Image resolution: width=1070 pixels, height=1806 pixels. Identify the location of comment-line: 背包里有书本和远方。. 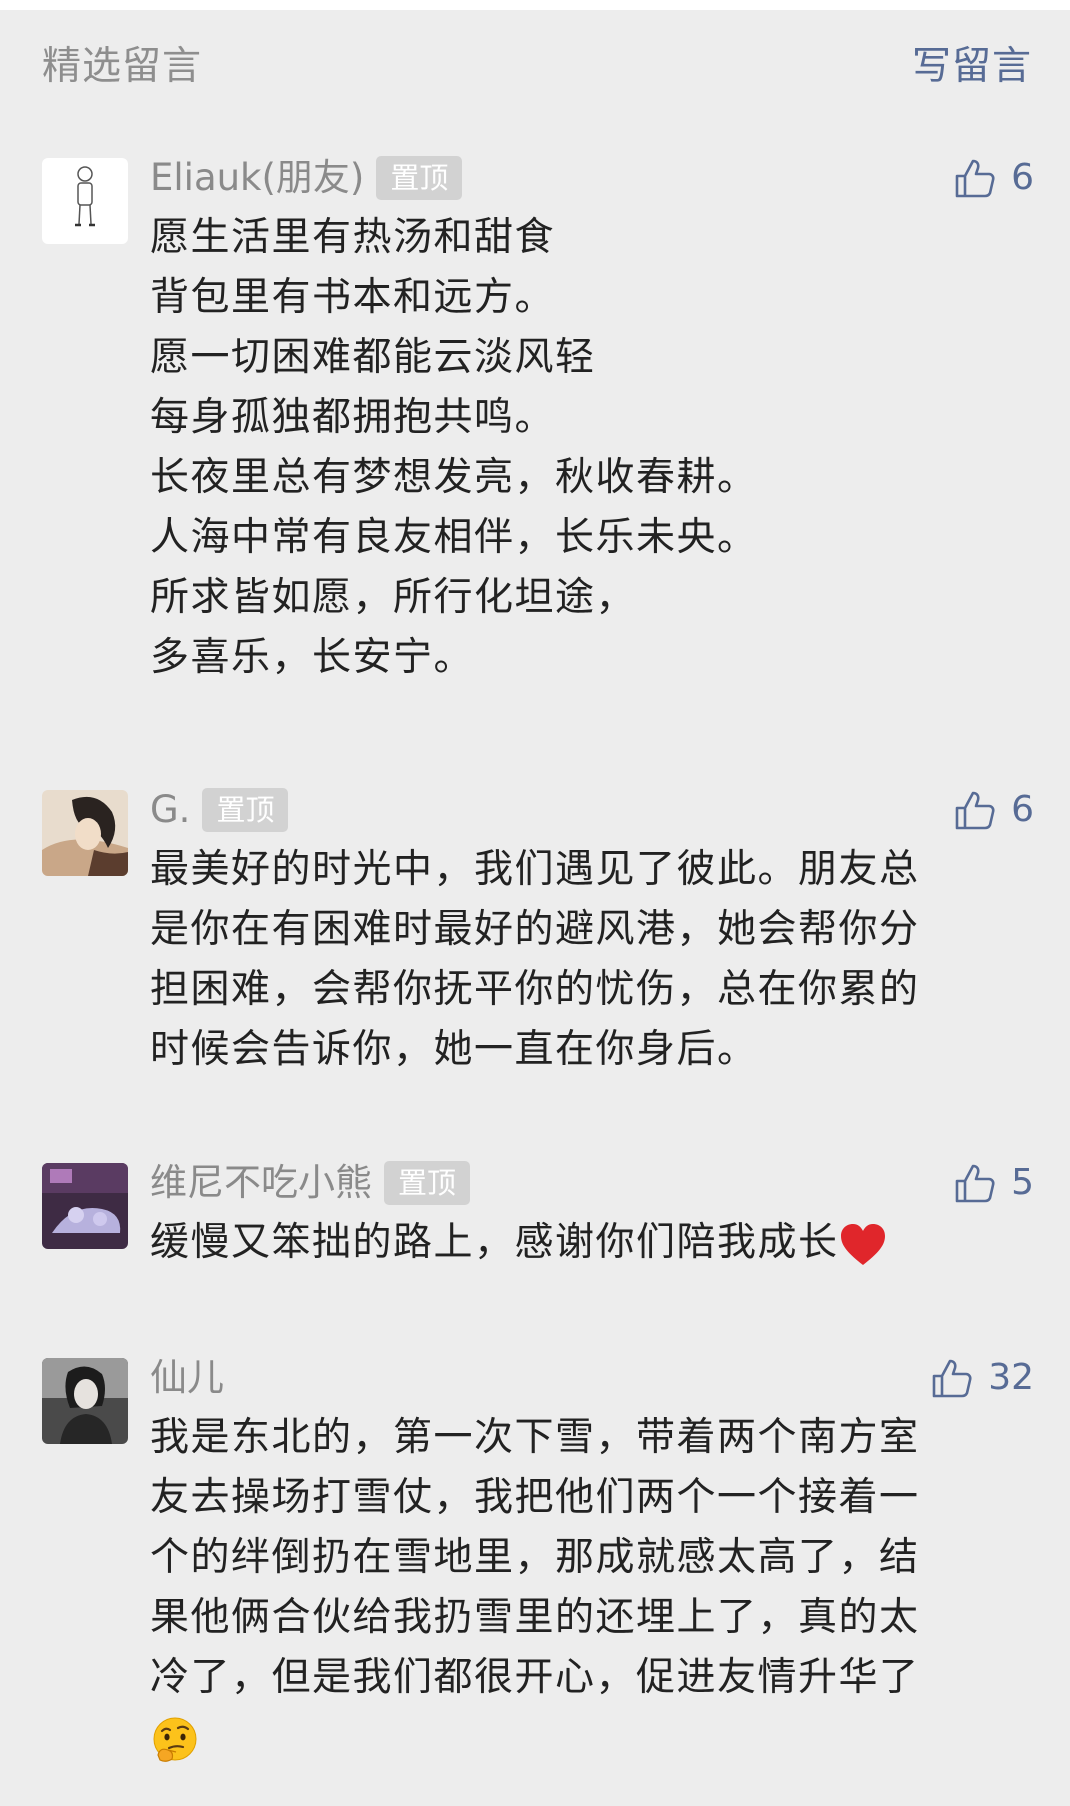
(353, 297).